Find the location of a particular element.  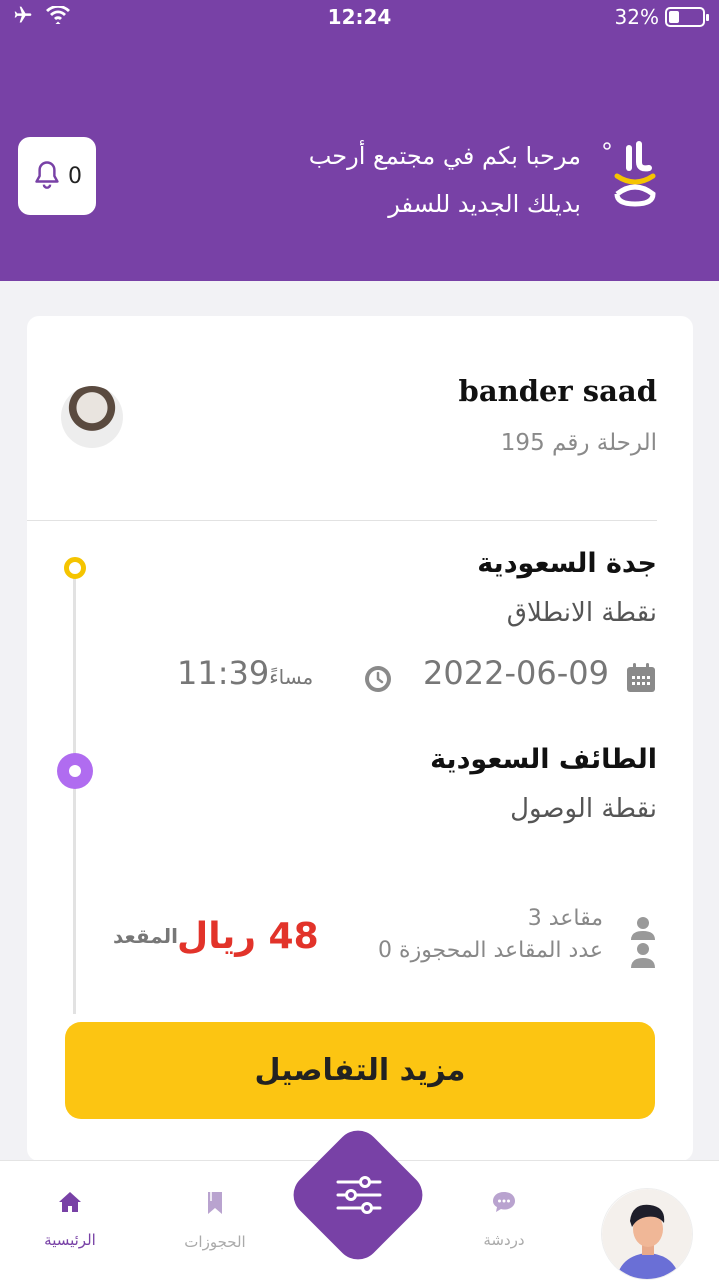

profile-avatar-illustration is located at coordinates (647, 1234).